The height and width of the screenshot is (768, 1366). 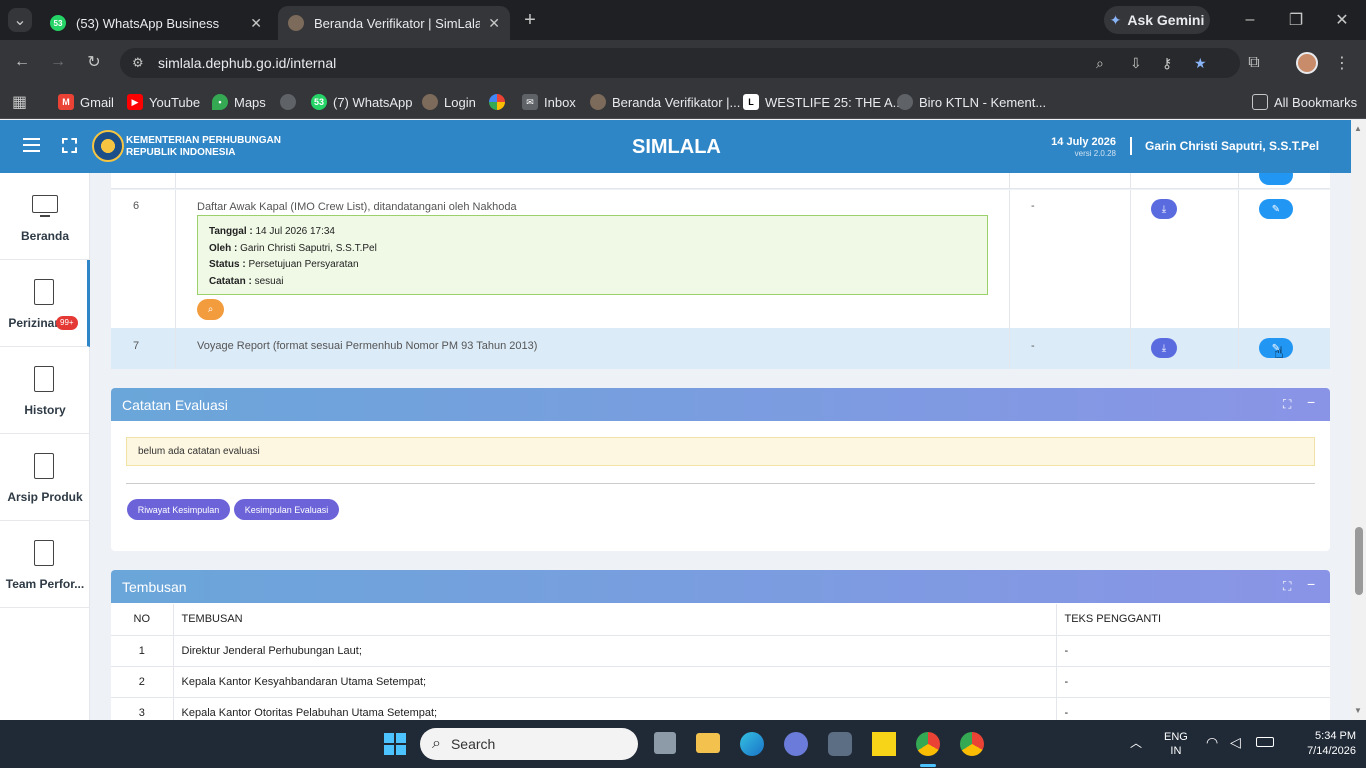 What do you see at coordinates (1176, 744) in the screenshot?
I see `language-indicator: ENG IN` at bounding box center [1176, 744].